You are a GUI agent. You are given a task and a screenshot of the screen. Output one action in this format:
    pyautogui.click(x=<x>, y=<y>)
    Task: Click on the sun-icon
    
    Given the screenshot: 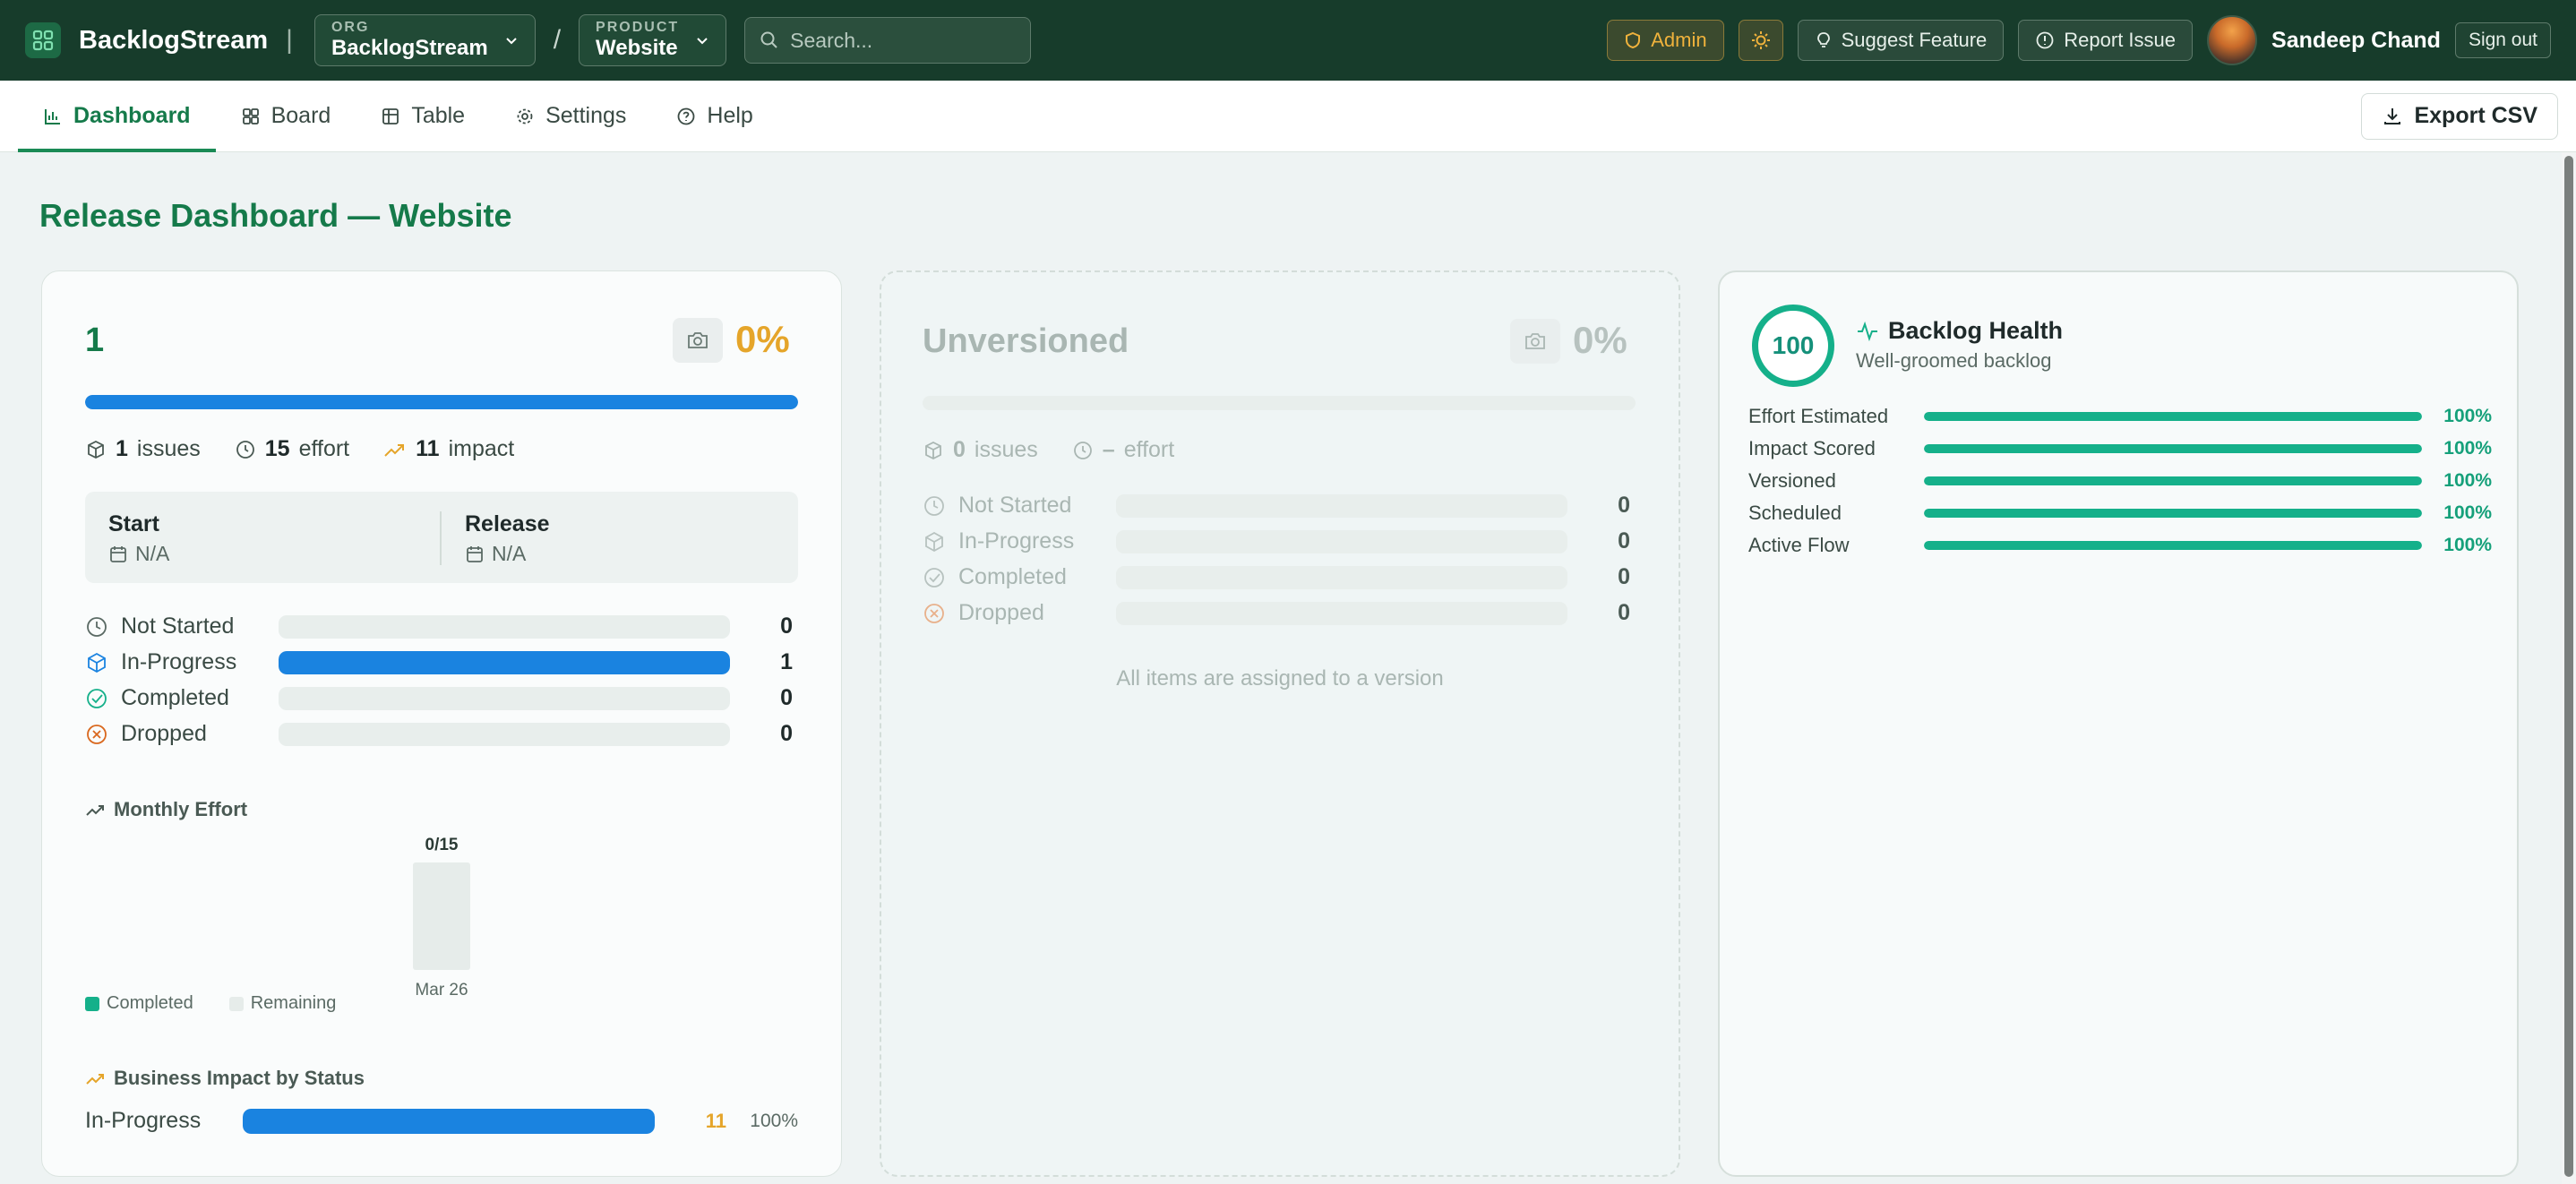 What is the action you would take?
    pyautogui.click(x=1760, y=40)
    